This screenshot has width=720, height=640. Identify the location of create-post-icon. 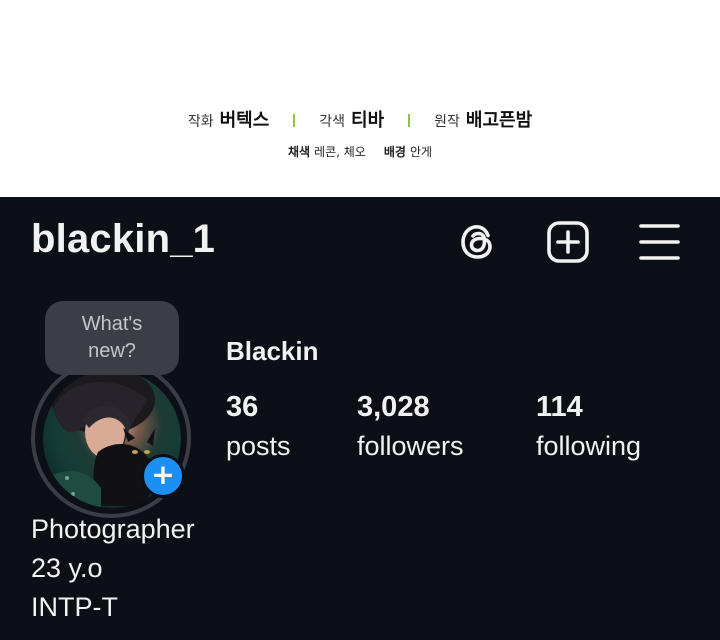
(568, 242).